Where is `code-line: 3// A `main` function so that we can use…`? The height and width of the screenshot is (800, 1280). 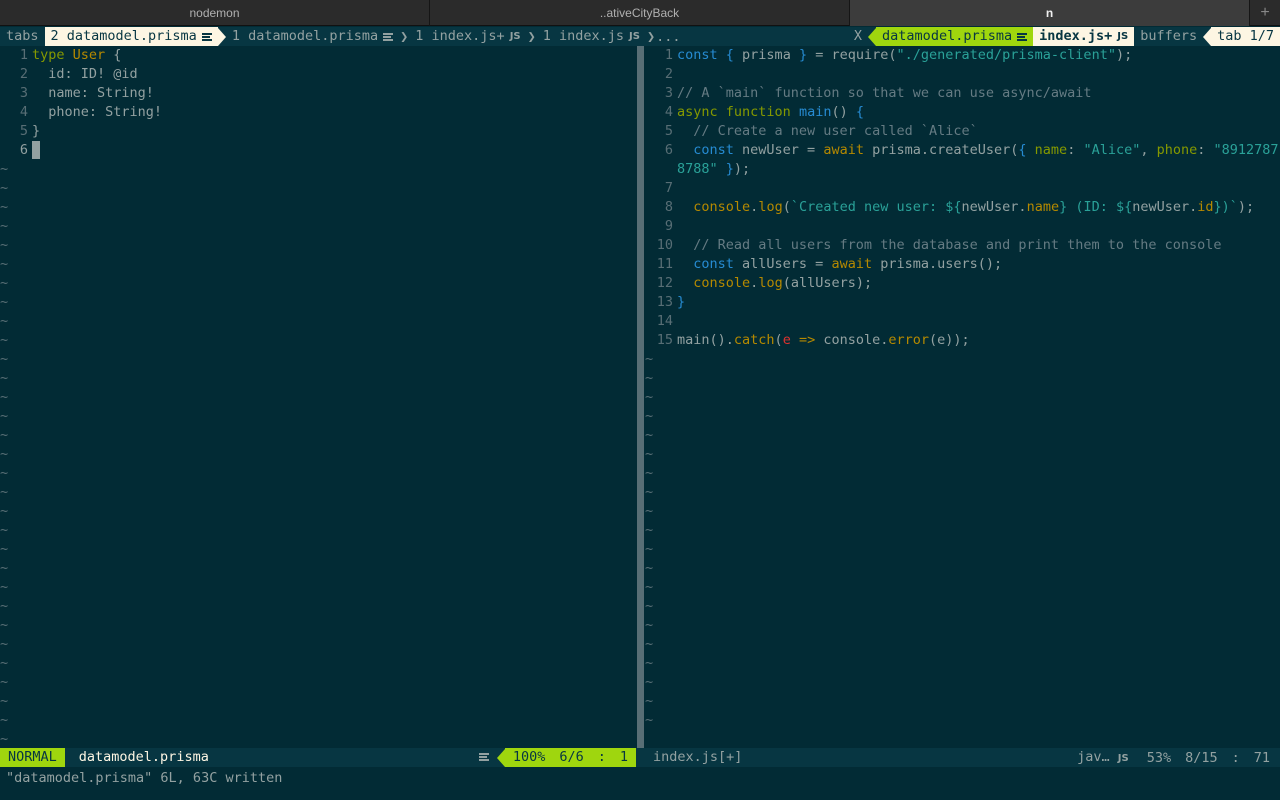
code-line: 3// A `main` function so that we can use… is located at coordinates (878, 93).